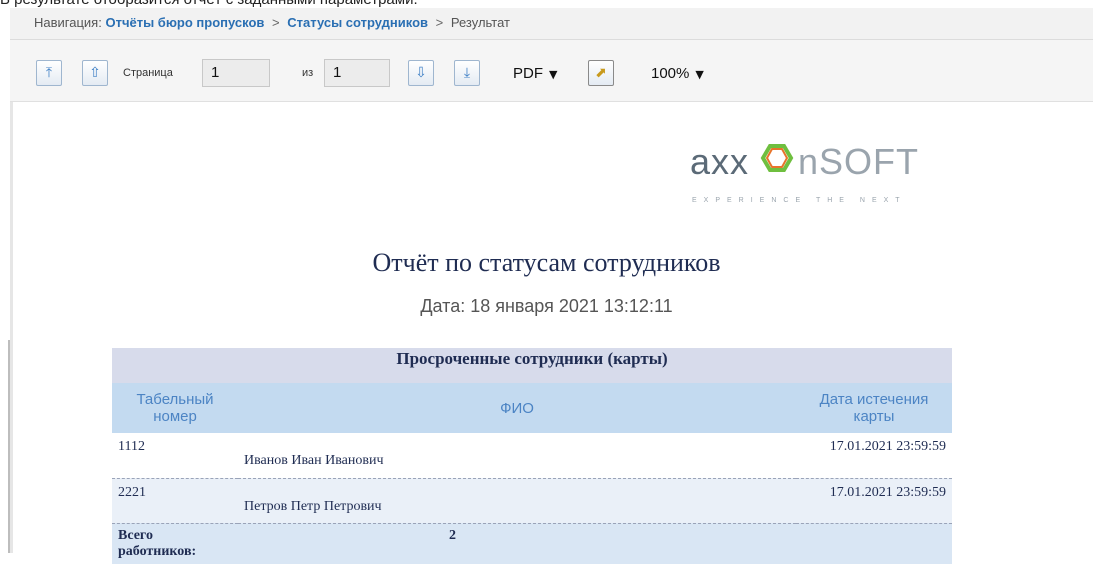 This screenshot has width=1093, height=564. I want to click on last-page-button: ⤓, so click(467, 73).